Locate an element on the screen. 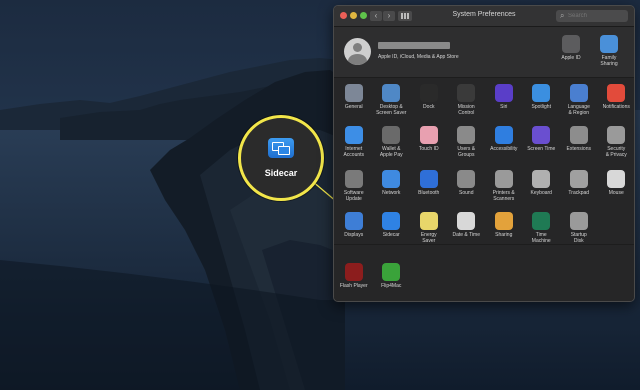  pane-label: Flash Player is located at coordinates (353, 286).